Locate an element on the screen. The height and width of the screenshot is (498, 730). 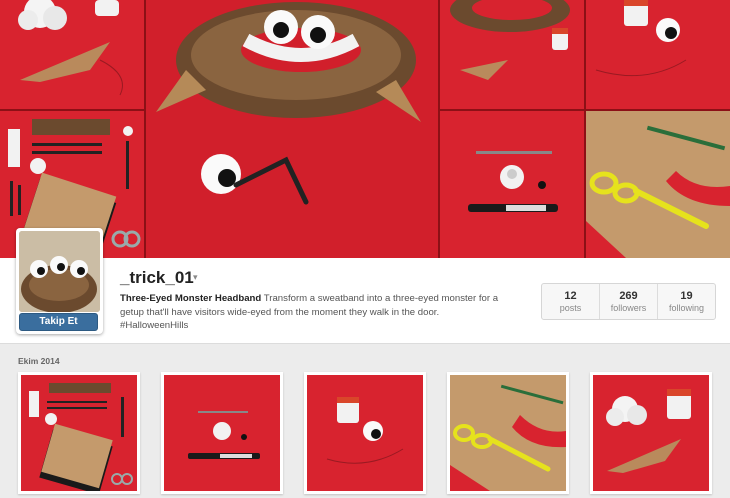
monster-headband-image is located at coordinates (288, 103).